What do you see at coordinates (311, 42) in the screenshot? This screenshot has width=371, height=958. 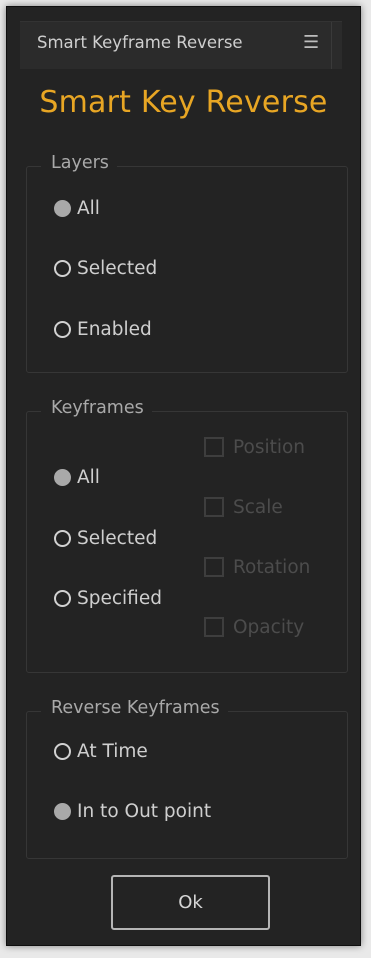 I see `hamburger-menu-icon: ☰` at bounding box center [311, 42].